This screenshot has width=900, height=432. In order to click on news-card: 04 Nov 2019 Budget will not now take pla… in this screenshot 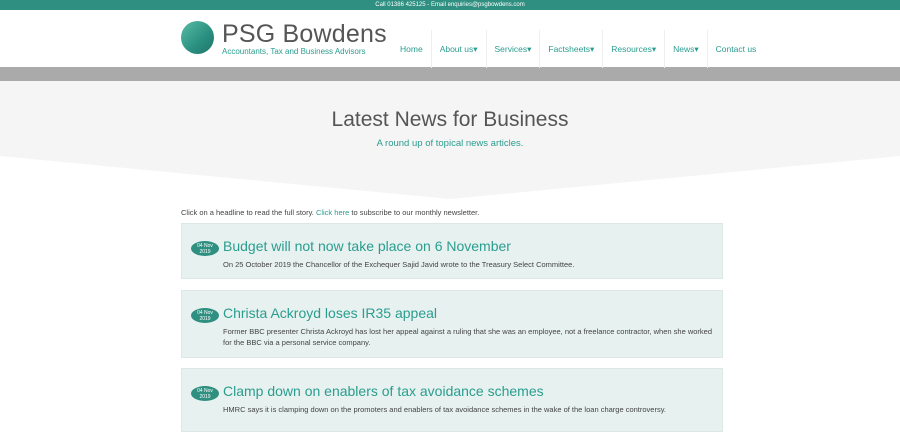, I will do `click(452, 251)`.